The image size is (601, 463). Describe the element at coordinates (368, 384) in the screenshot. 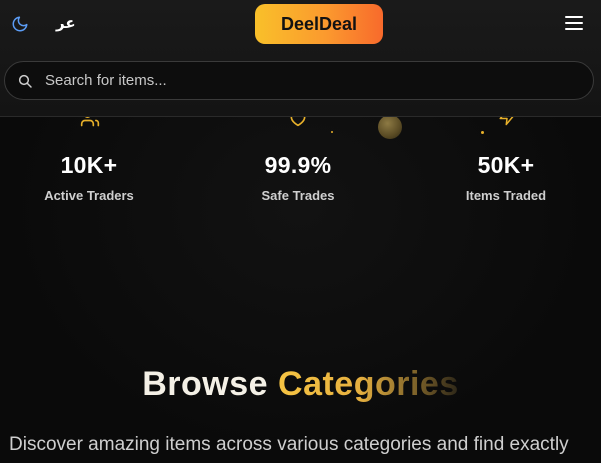

I see `section-title-part2: Categories` at that location.